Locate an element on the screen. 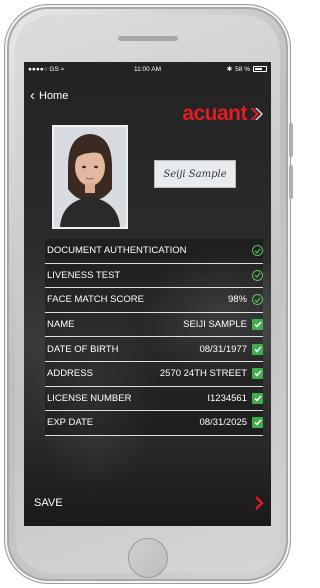 This screenshot has height=588, width=320. result-label: NAME is located at coordinates (61, 325).